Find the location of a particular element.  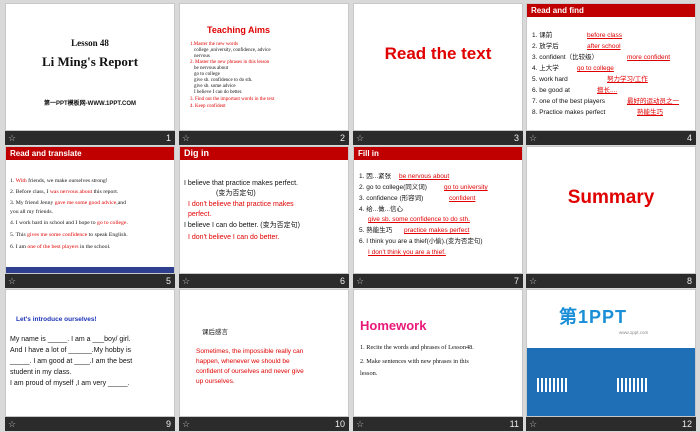

intro-line: student in my class. is located at coordinates (41, 372).